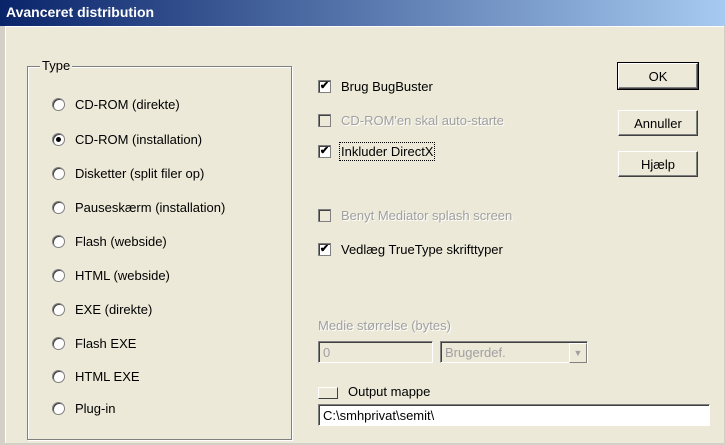 Image resolution: width=725 pixels, height=445 pixels. Describe the element at coordinates (80, 12) in the screenshot. I see `window-title: Avanceret distribution` at that location.